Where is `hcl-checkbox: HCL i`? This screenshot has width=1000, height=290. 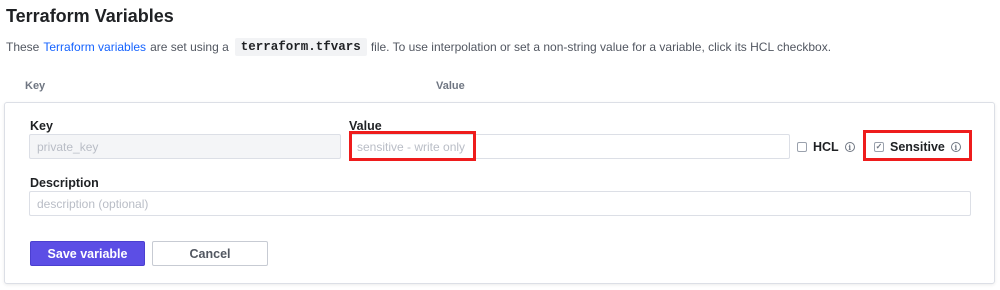
hcl-checkbox: HCL i is located at coordinates (826, 147).